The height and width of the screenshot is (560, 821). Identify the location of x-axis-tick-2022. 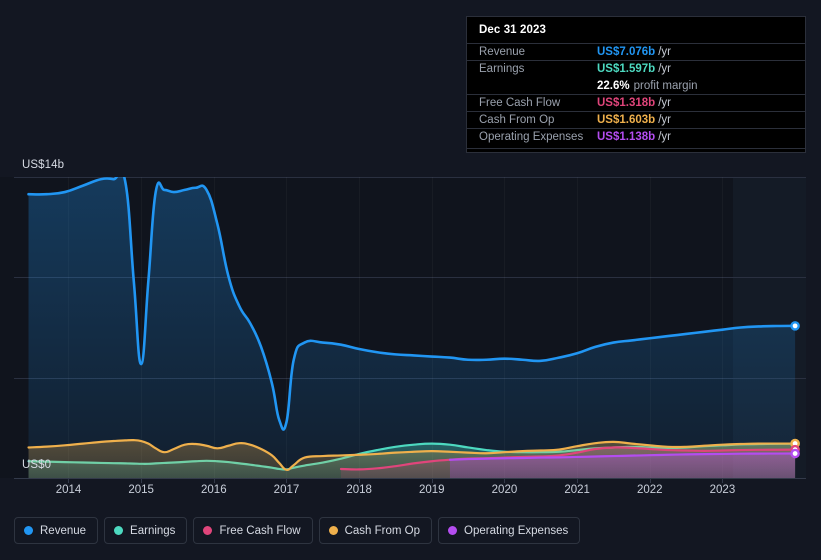
(650, 480).